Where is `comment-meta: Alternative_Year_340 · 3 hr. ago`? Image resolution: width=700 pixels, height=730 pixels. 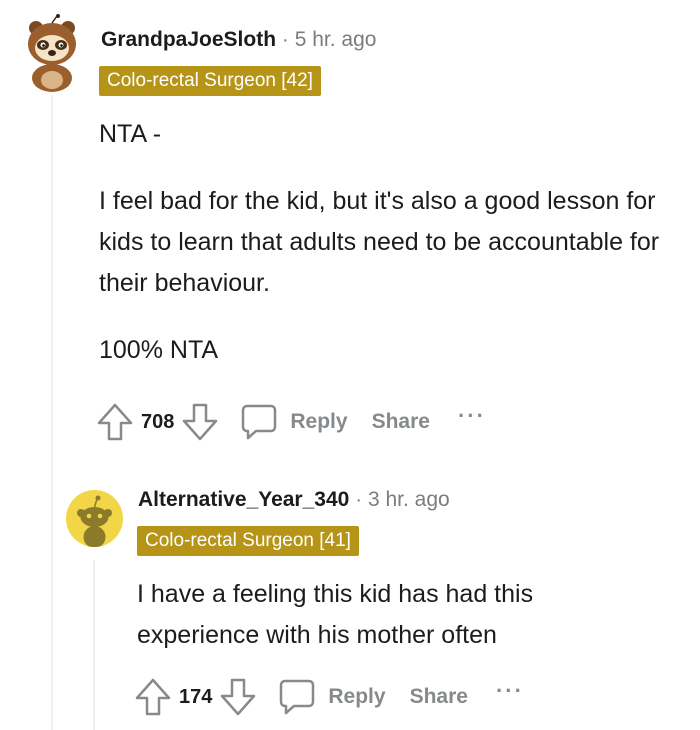 comment-meta: Alternative_Year_340 · 3 hr. ago is located at coordinates (294, 500).